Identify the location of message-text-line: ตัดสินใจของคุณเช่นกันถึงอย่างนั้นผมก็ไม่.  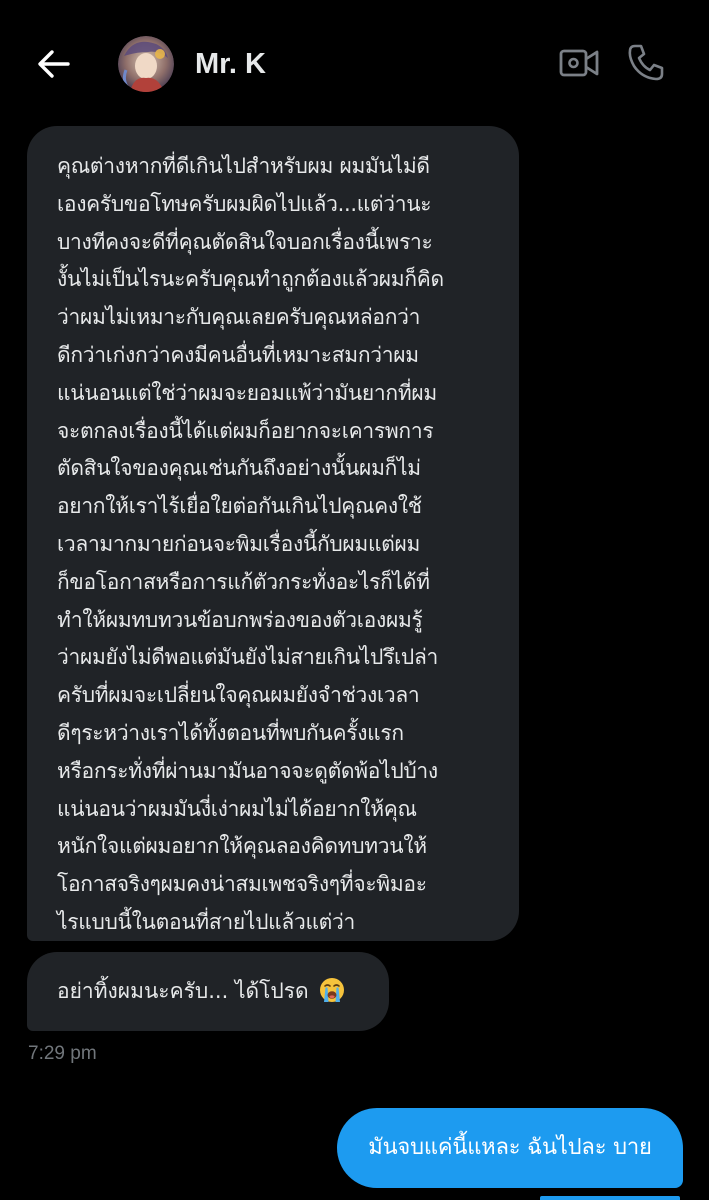
(239, 468).